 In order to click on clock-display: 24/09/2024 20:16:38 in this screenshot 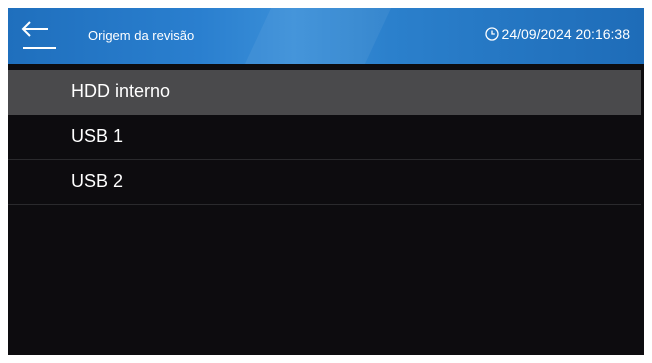, I will do `click(557, 34)`.